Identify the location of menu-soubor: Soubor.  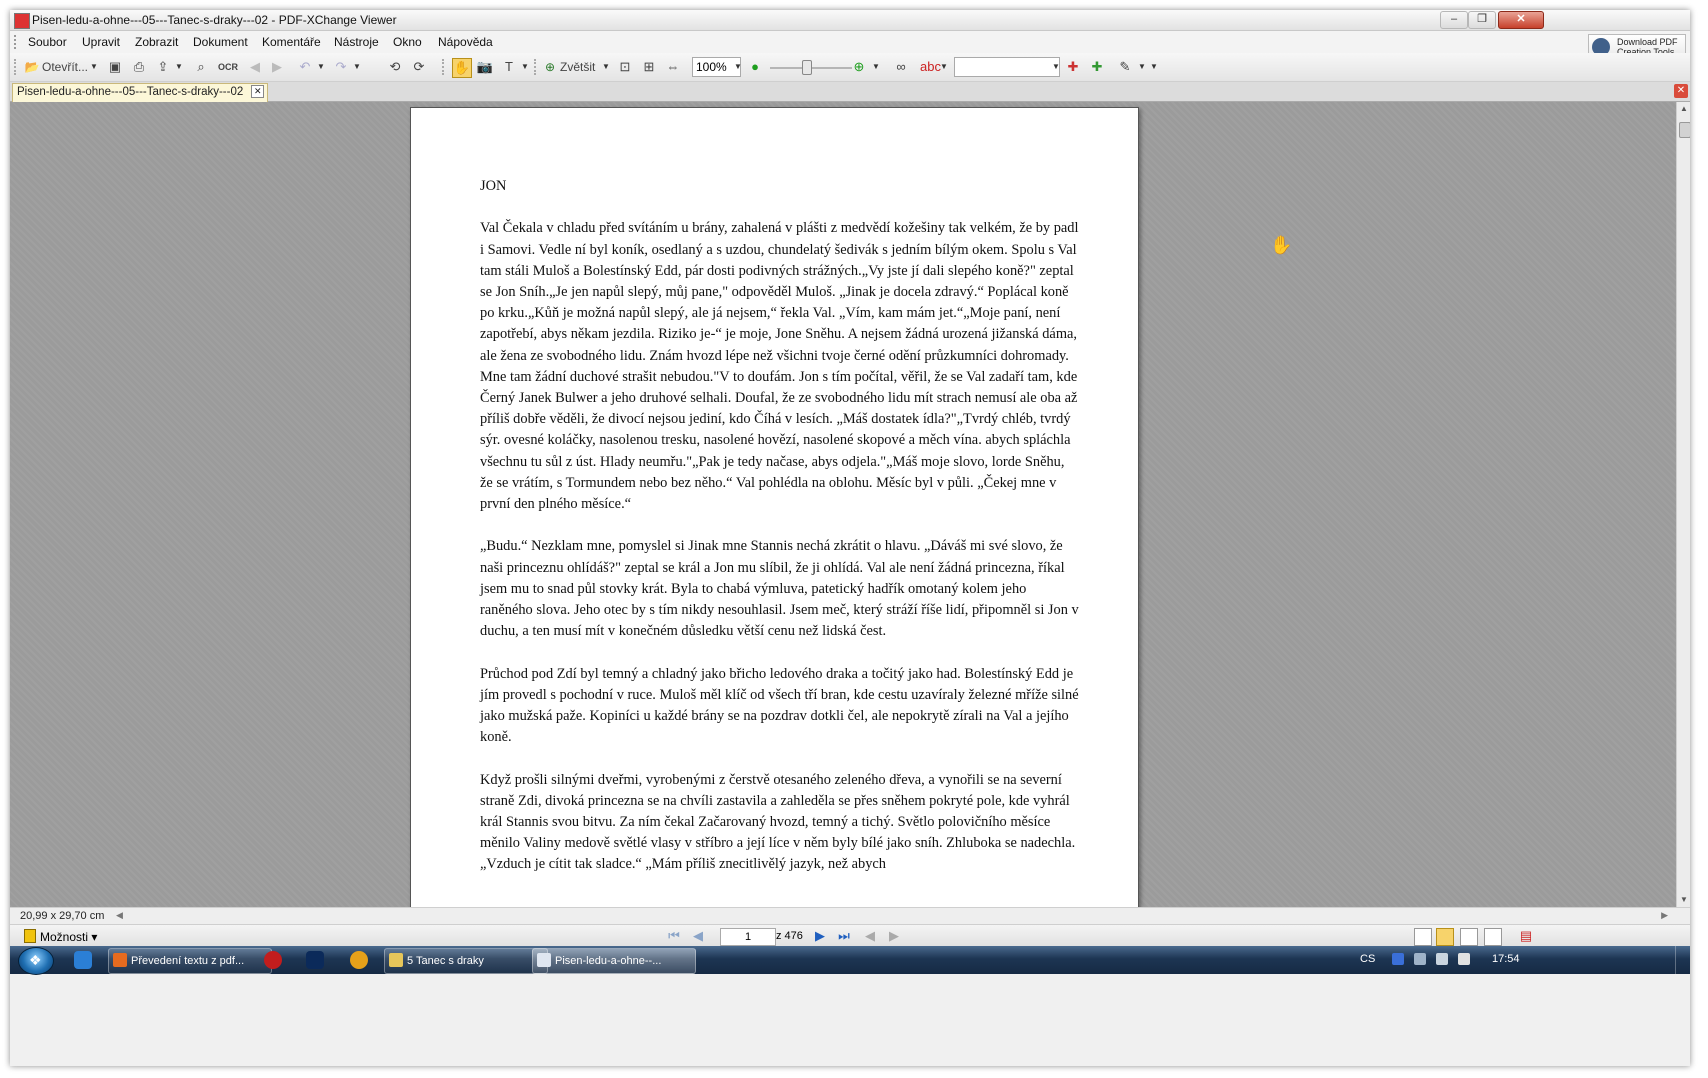
(47, 42).